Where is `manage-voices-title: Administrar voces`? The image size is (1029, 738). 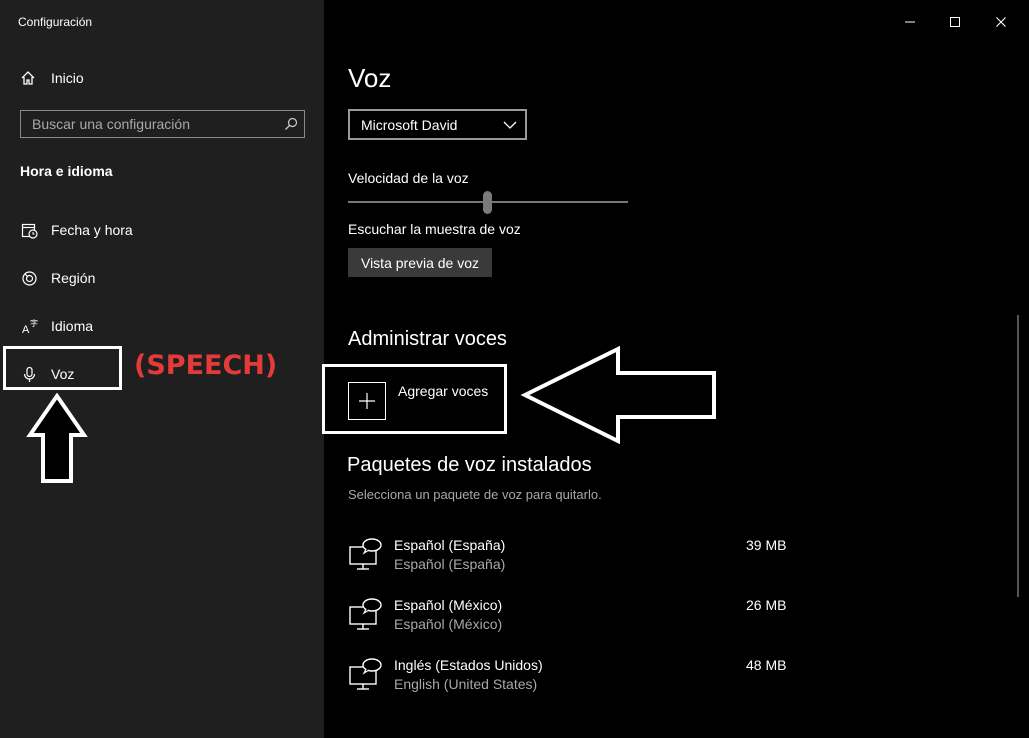
manage-voices-title: Administrar voces is located at coordinates (427, 339).